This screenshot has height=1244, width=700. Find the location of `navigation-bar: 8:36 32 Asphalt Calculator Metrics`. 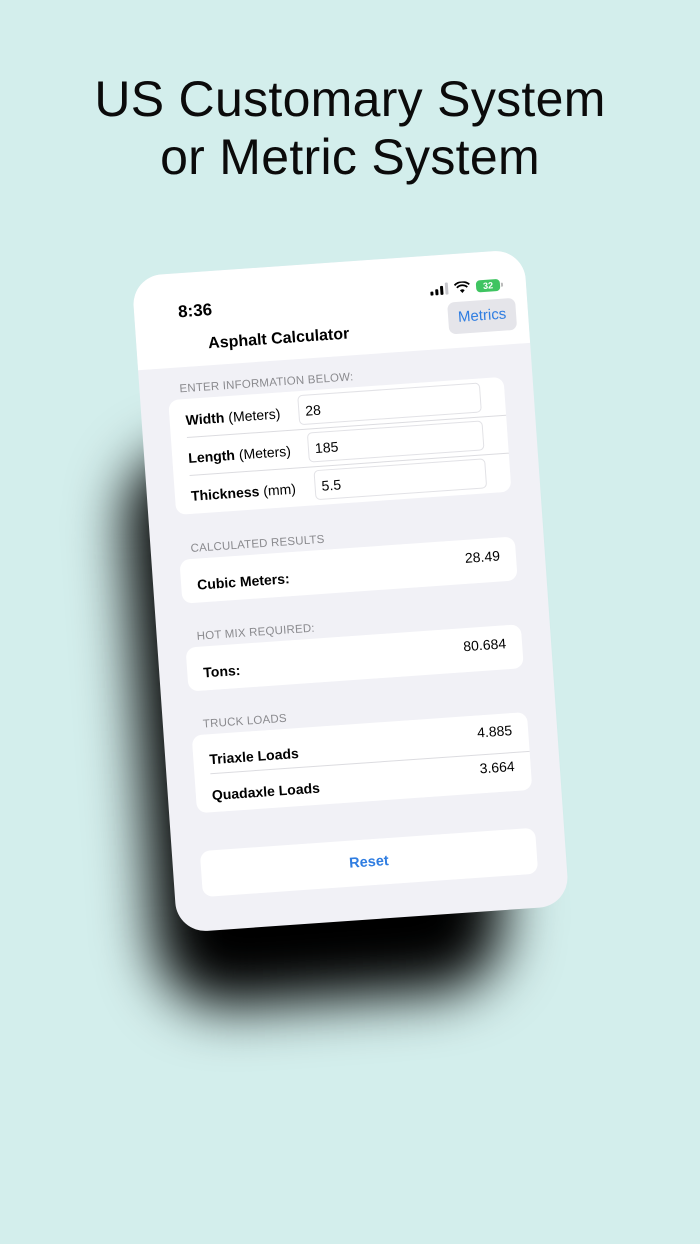

navigation-bar: 8:36 32 Asphalt Calculator Metrics is located at coordinates (331, 310).